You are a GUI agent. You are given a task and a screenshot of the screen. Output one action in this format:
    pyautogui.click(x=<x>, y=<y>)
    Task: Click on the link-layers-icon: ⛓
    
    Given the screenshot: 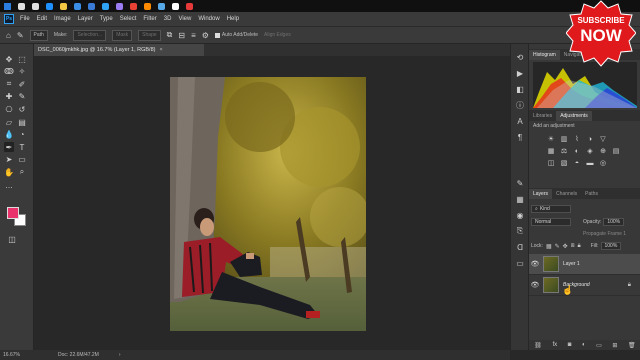 What is the action you would take?
    pyautogui.click(x=538, y=345)
    